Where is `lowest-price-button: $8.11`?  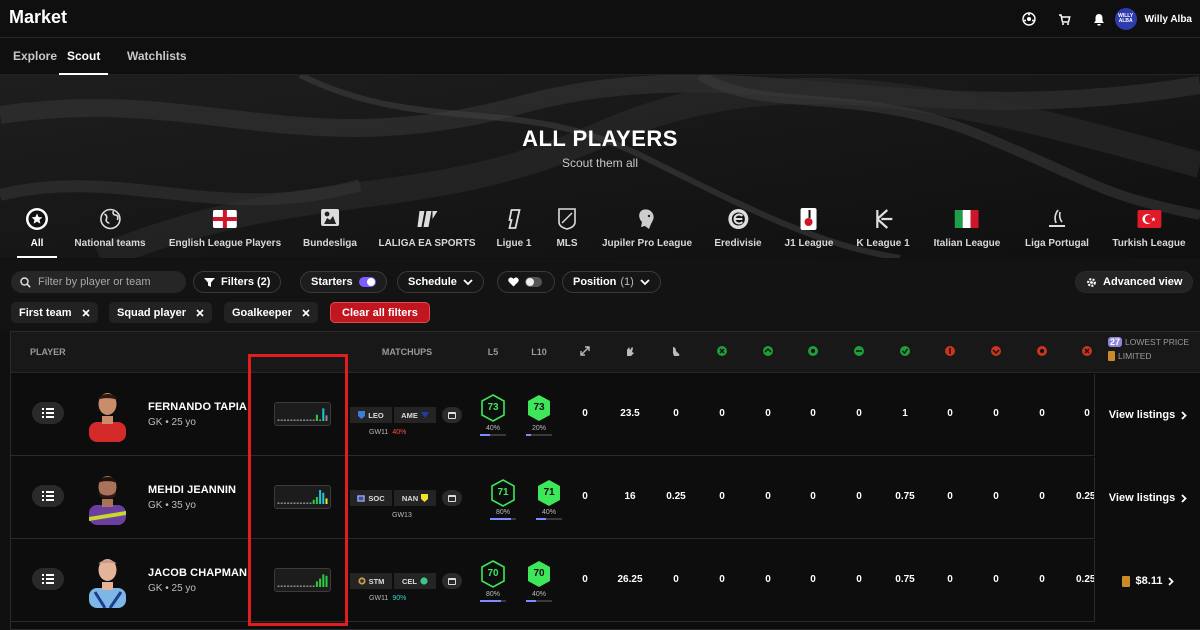
lowest-price-button: $8.11 is located at coordinates (1147, 581).